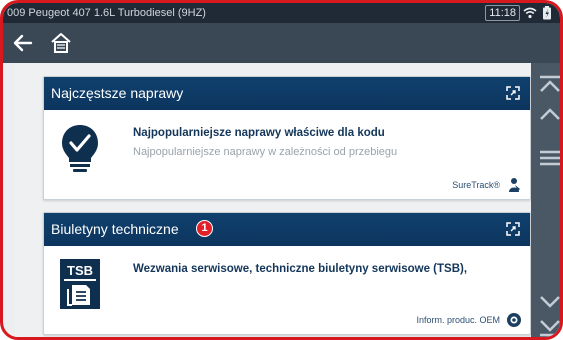 This screenshot has height=340, width=563. Describe the element at coordinates (547, 13) in the screenshot. I see `battery-icon` at that location.